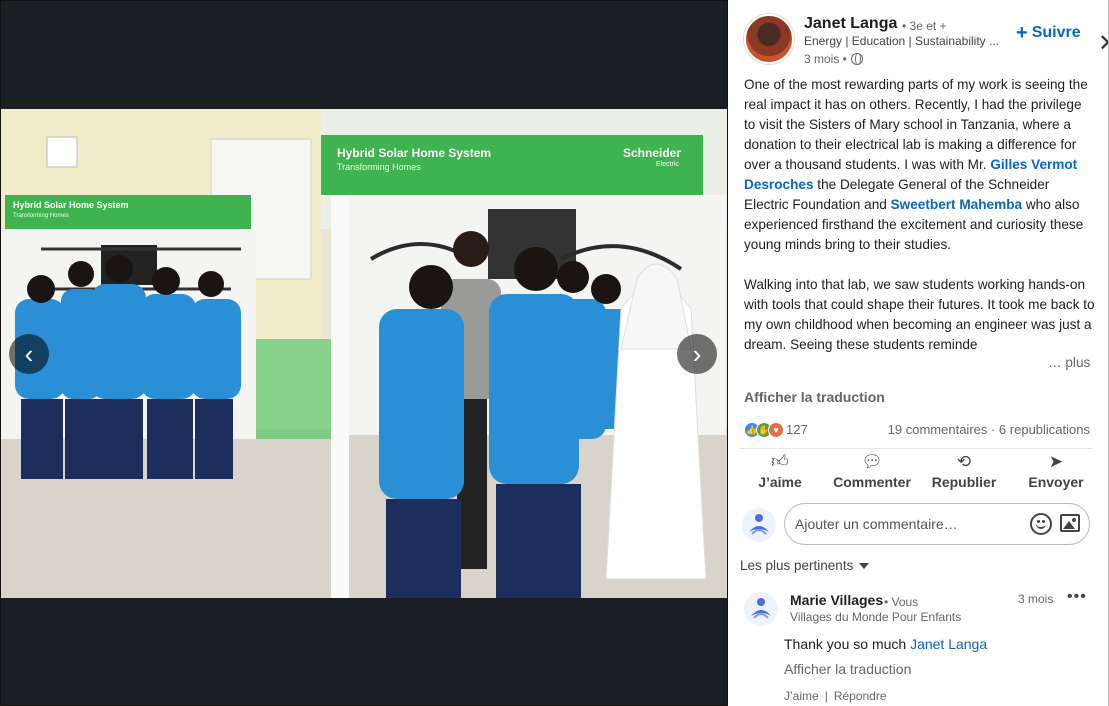  I want to click on comment-icon: 💬︎, so click(872, 461).